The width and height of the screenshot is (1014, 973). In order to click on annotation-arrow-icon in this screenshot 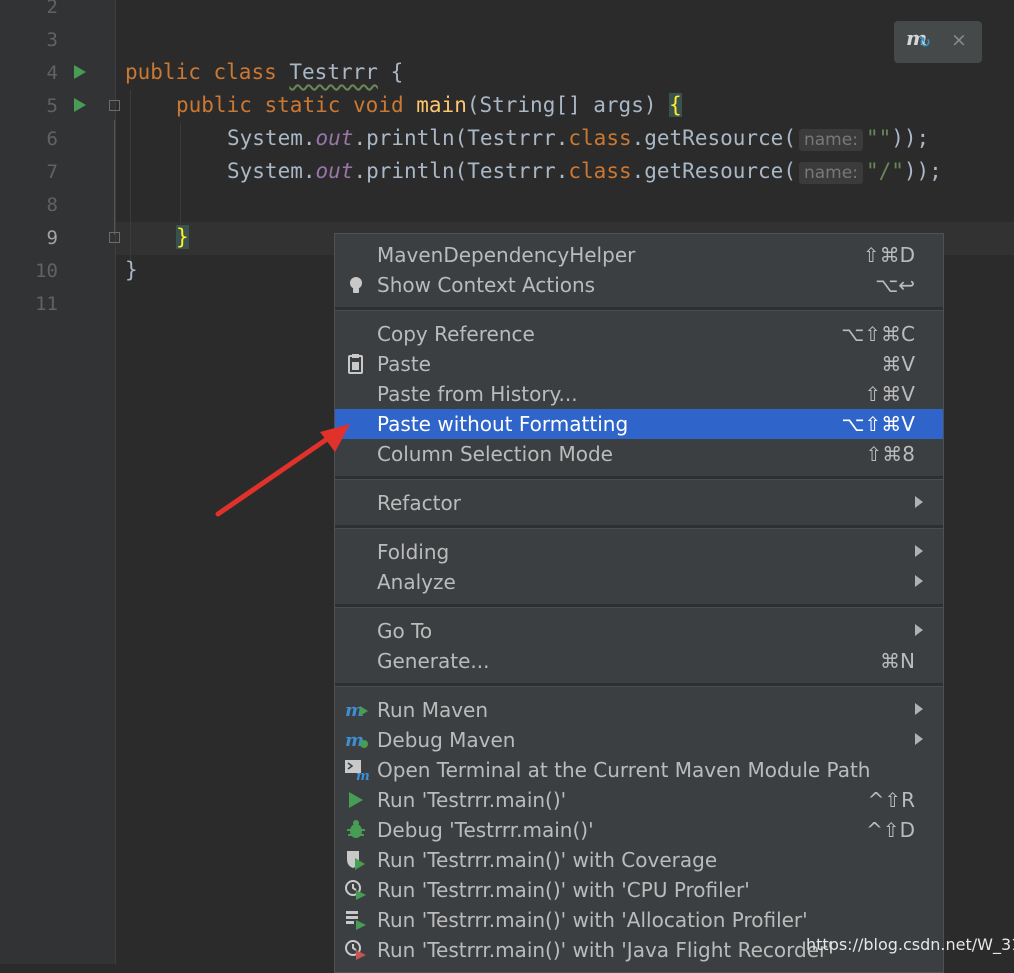, I will do `click(282, 470)`.